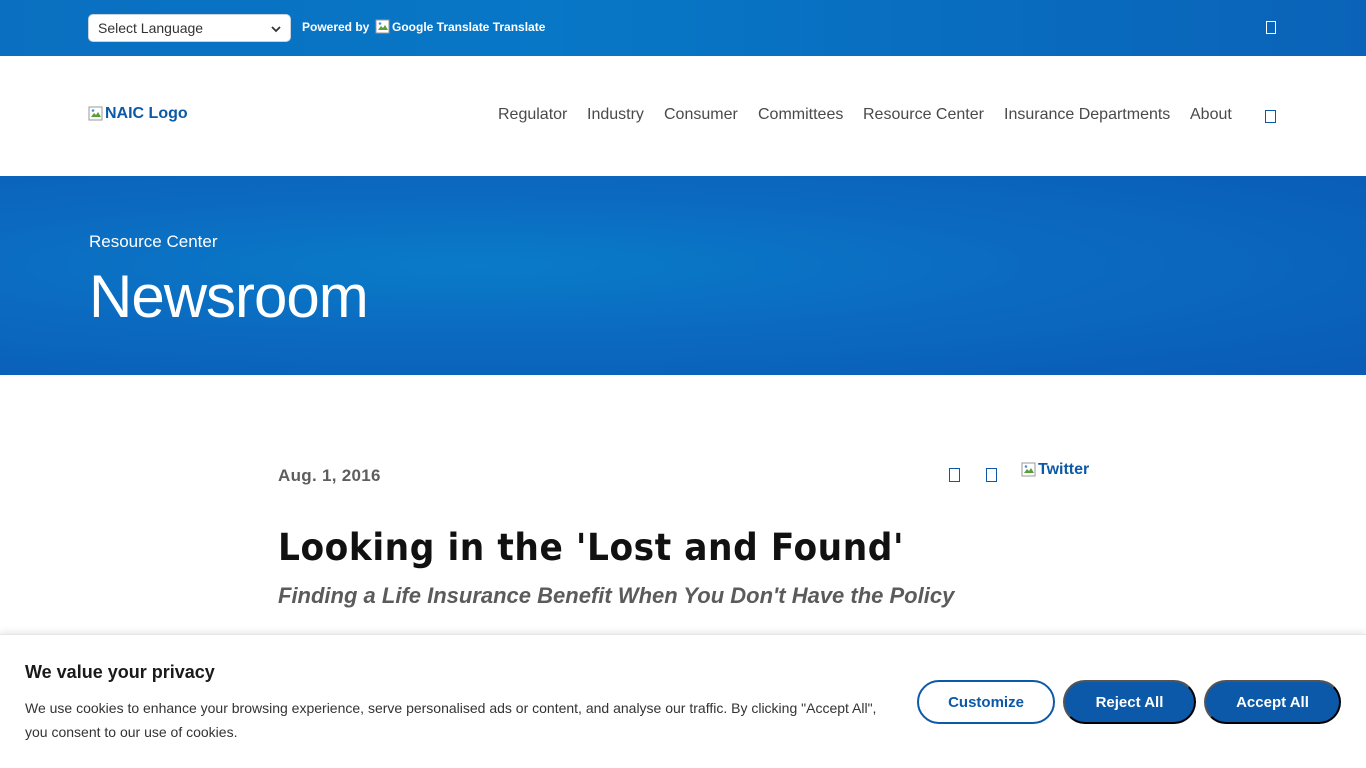 This screenshot has width=1366, height=768. I want to click on nav-item-consumer: Consumer, so click(701, 115).